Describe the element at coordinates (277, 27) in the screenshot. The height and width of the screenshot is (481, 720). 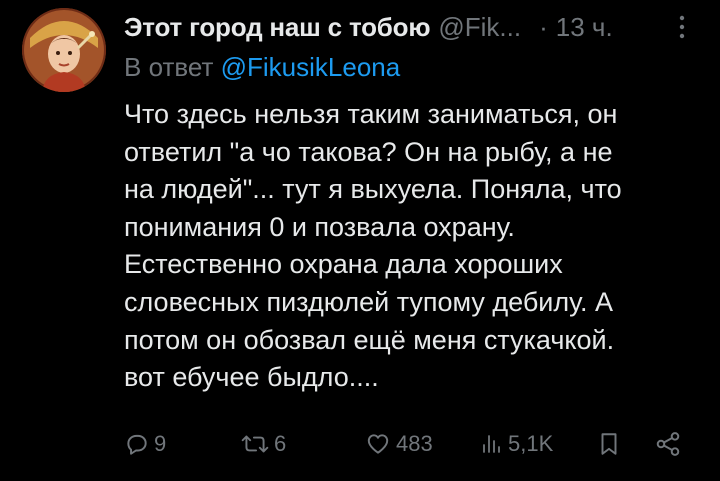
I see `display-name: Этот город наш с тобою` at that location.